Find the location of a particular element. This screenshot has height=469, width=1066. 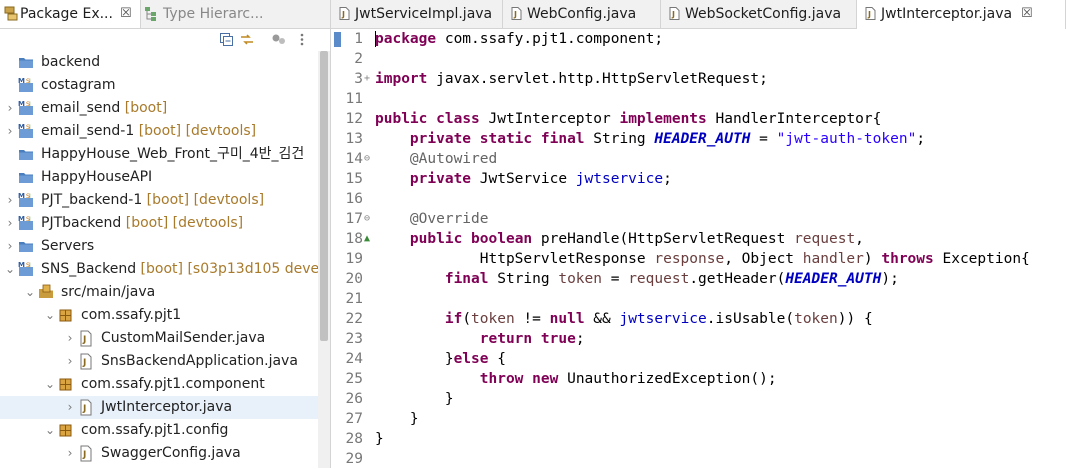

tree-item: › J CustomMailSender.java is located at coordinates (159, 338).